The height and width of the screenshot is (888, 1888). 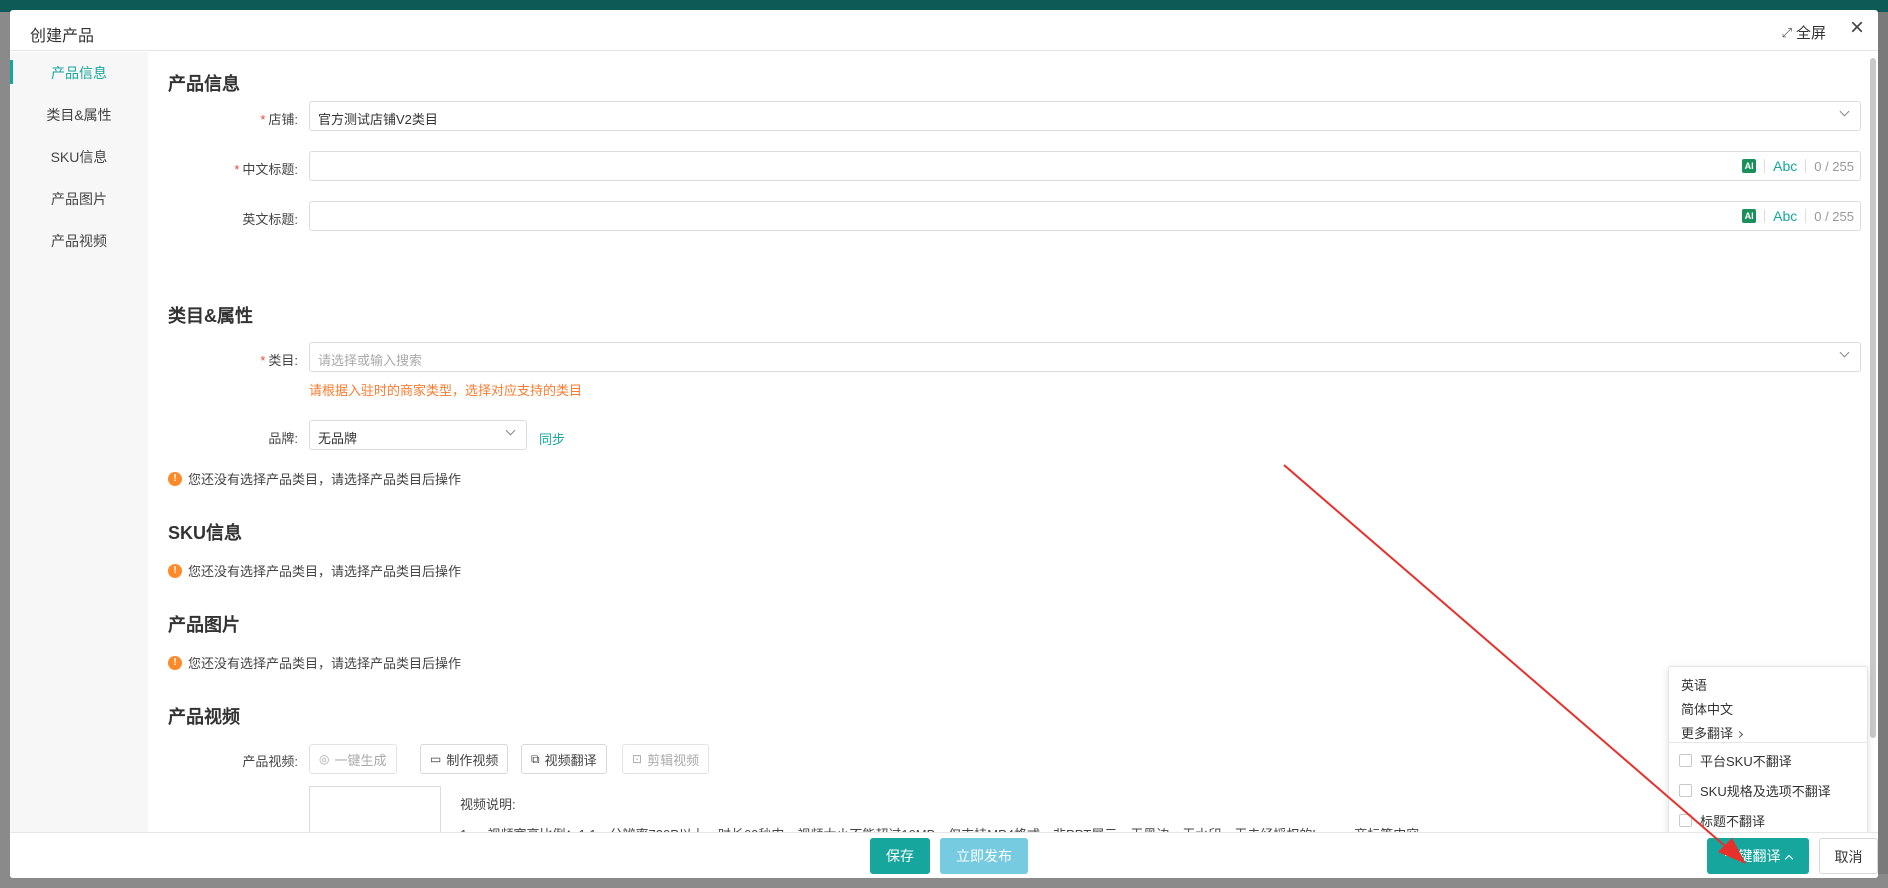 What do you see at coordinates (1873, 398) in the screenshot?
I see `scrollbar` at bounding box center [1873, 398].